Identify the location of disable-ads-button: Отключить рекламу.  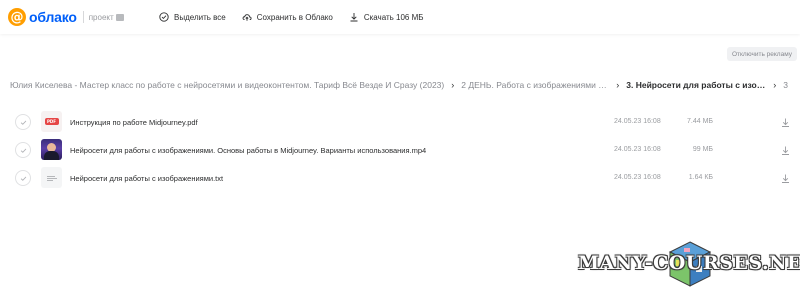
(762, 54).